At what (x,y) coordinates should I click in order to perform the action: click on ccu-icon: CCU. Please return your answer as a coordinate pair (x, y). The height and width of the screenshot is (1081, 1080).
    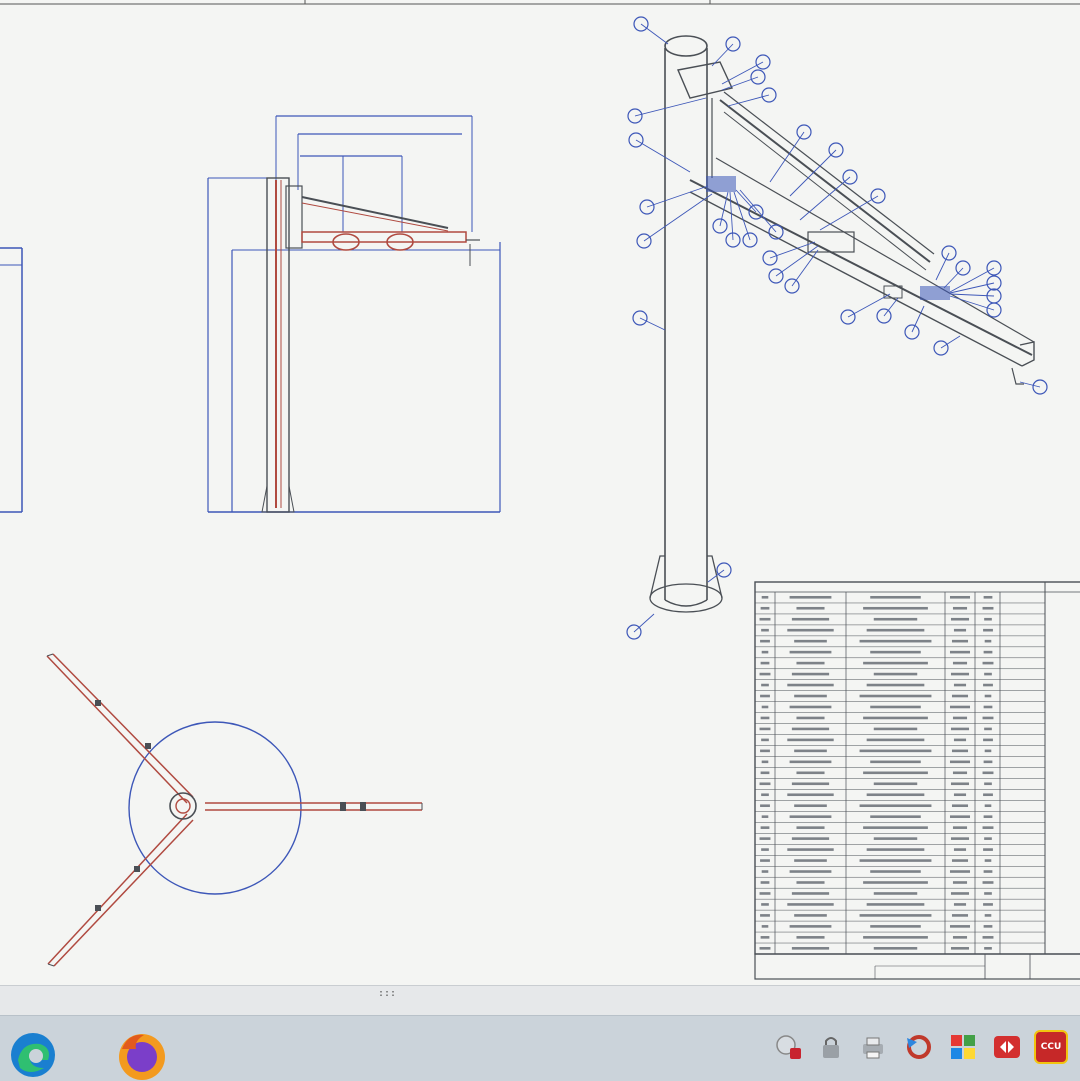
    Looking at the image, I should click on (1051, 1047).